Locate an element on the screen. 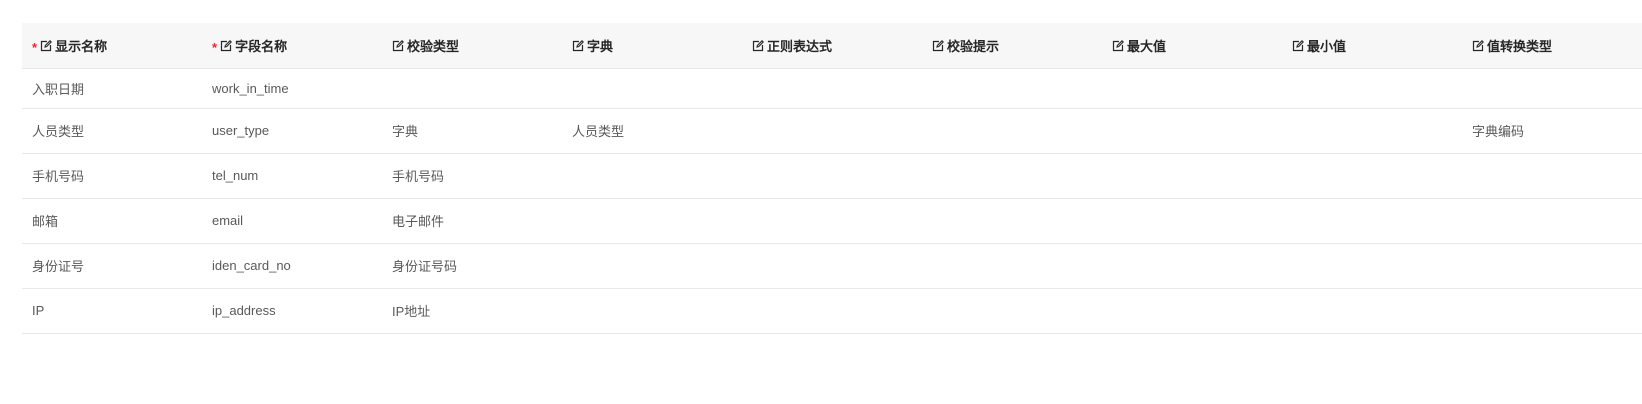 This screenshot has height=404, width=1642. table-row: 入职日期 work_in_time is located at coordinates (832, 88).